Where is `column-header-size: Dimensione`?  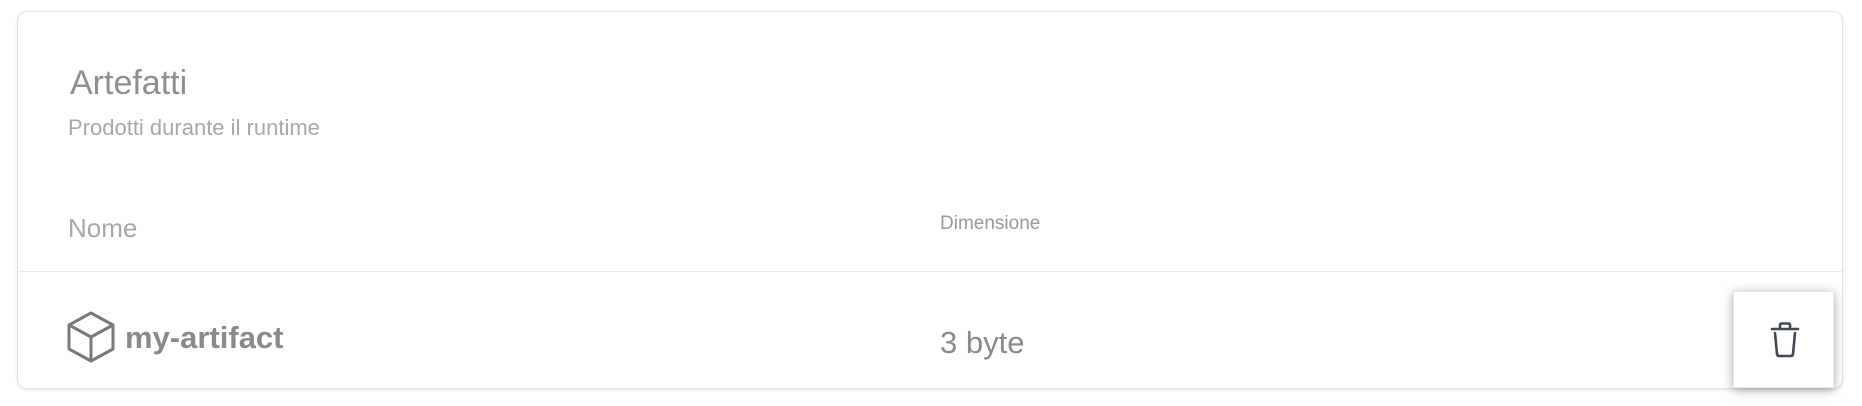 column-header-size: Dimensione is located at coordinates (990, 223).